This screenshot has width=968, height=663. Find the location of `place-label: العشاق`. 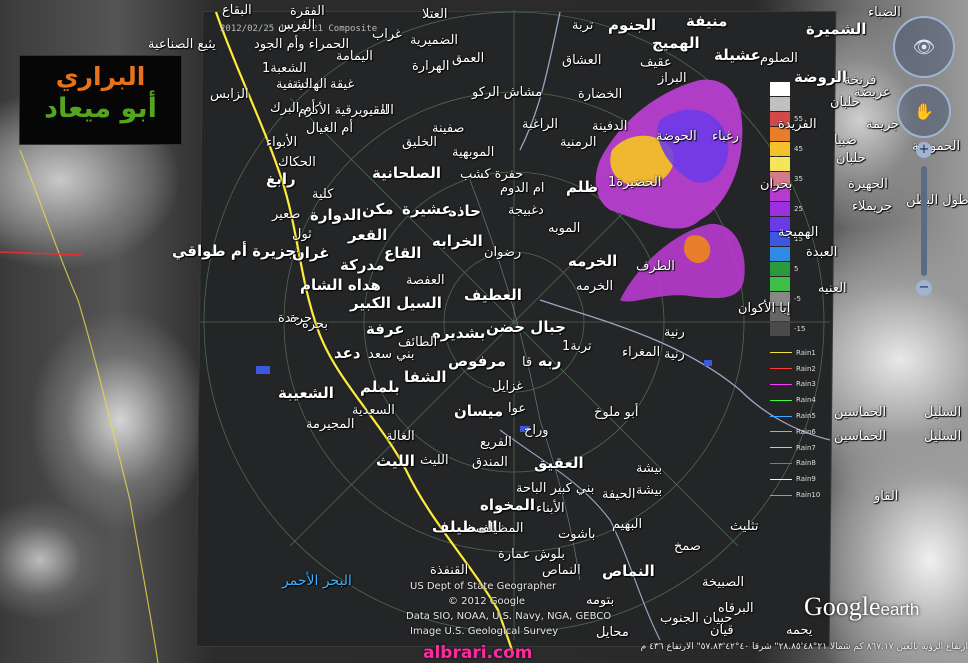

place-label: العشاق is located at coordinates (582, 60).